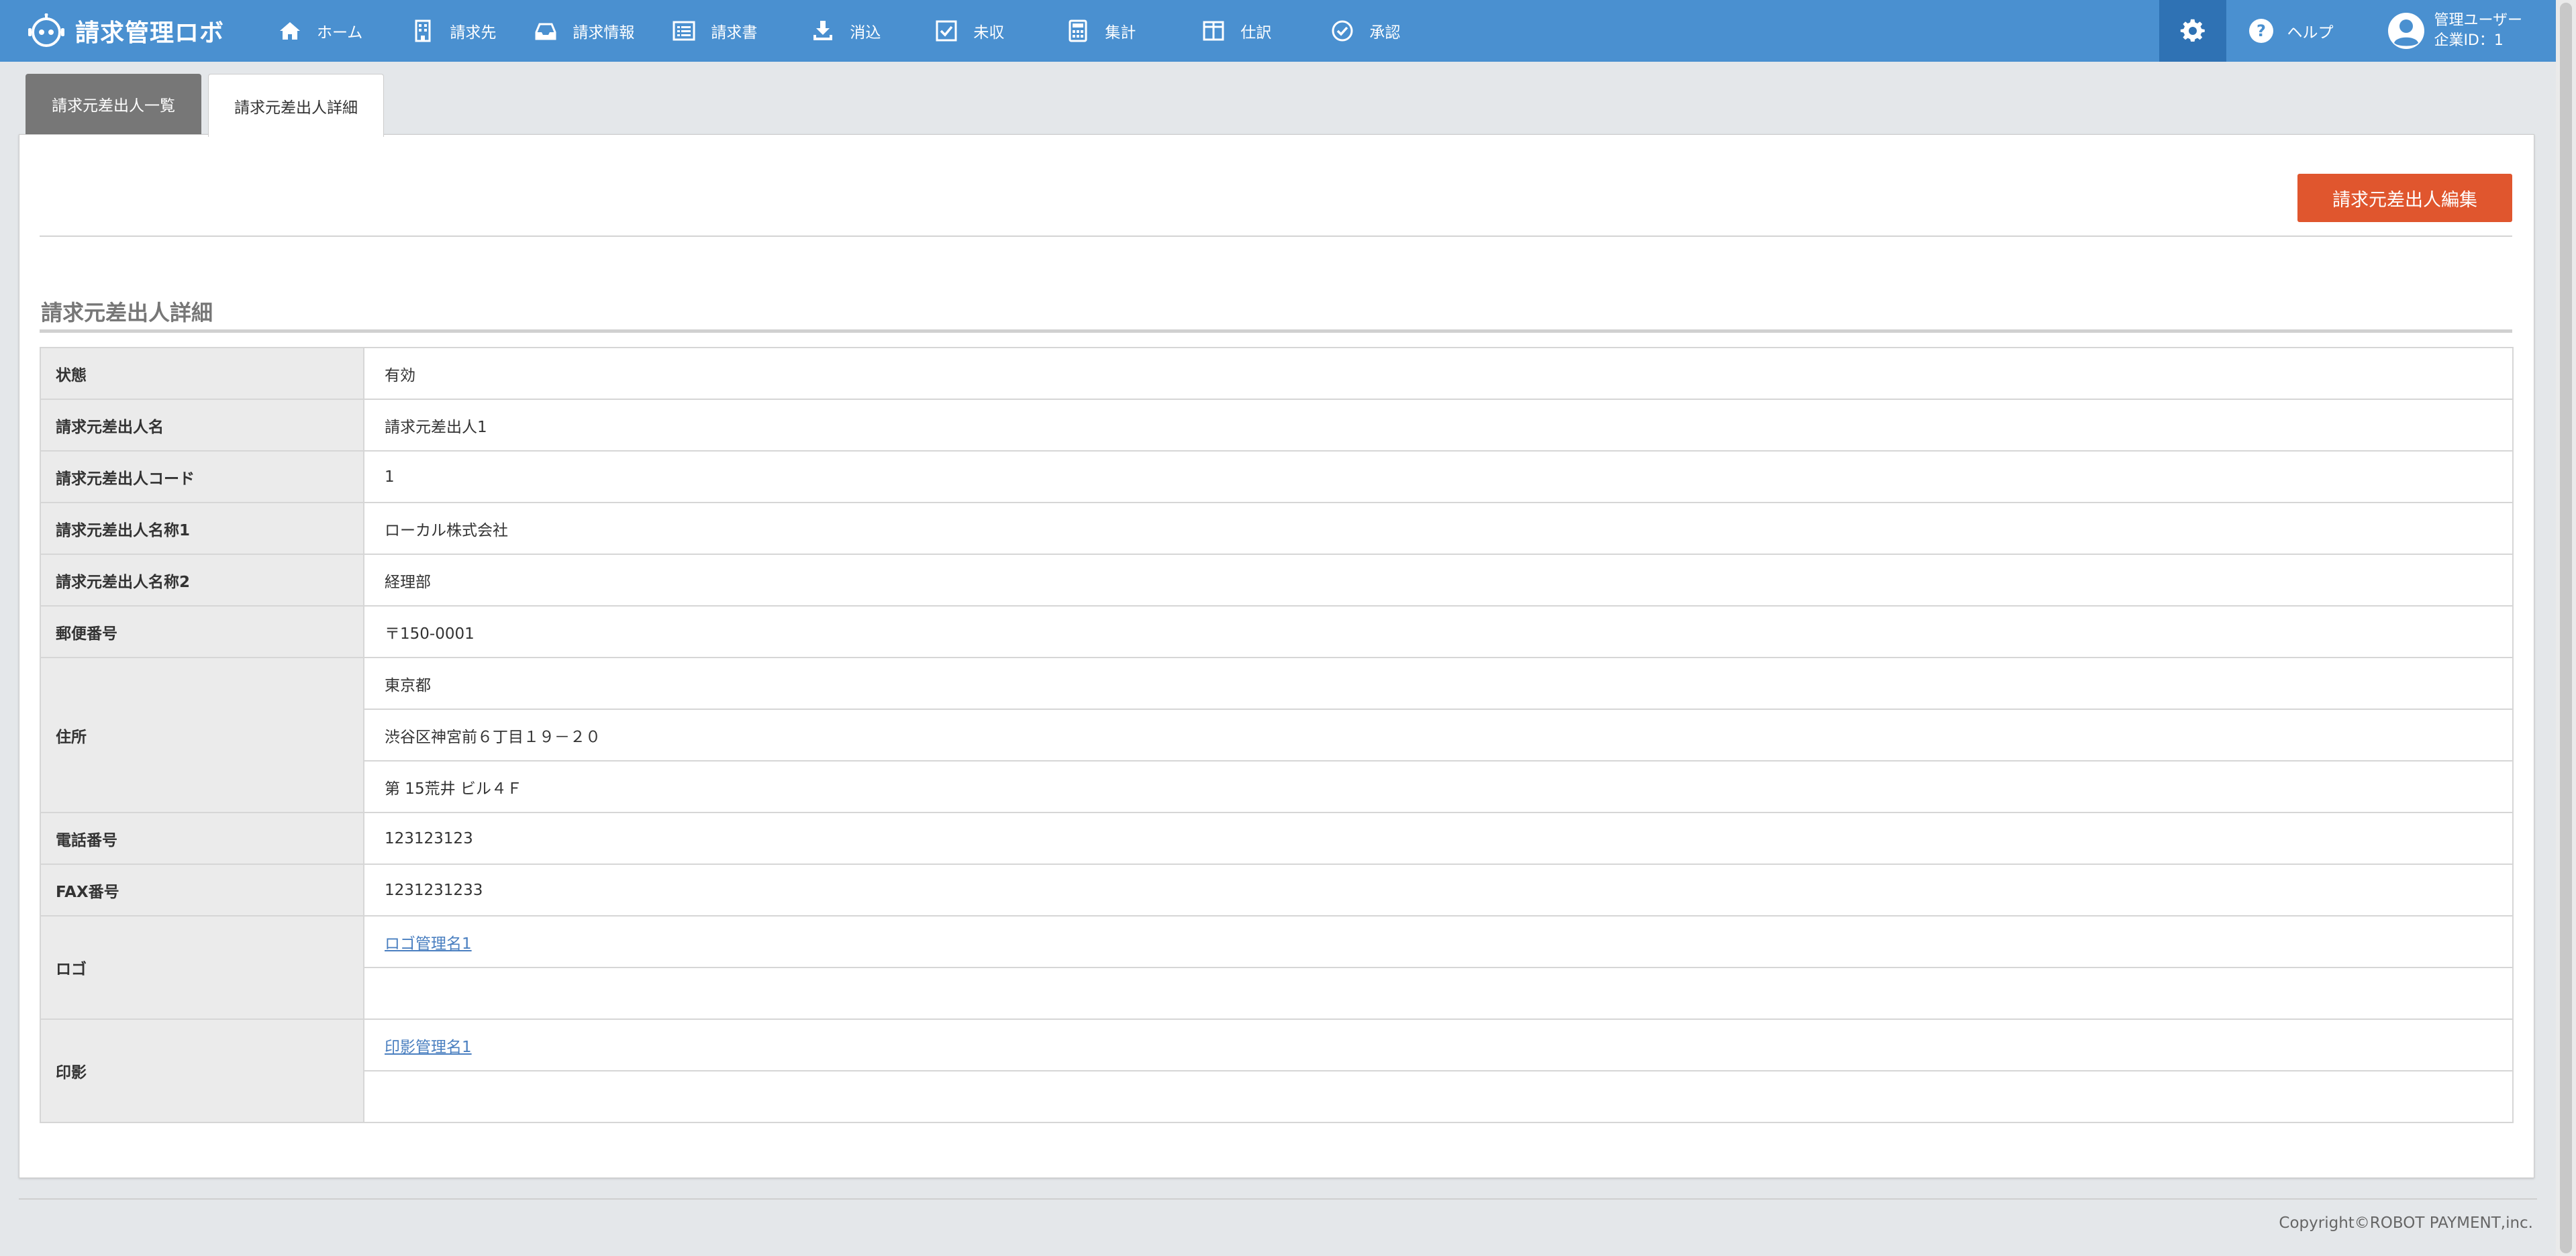 The image size is (2576, 1256). Describe the element at coordinates (1276, 236) in the screenshot. I see `divider` at that location.